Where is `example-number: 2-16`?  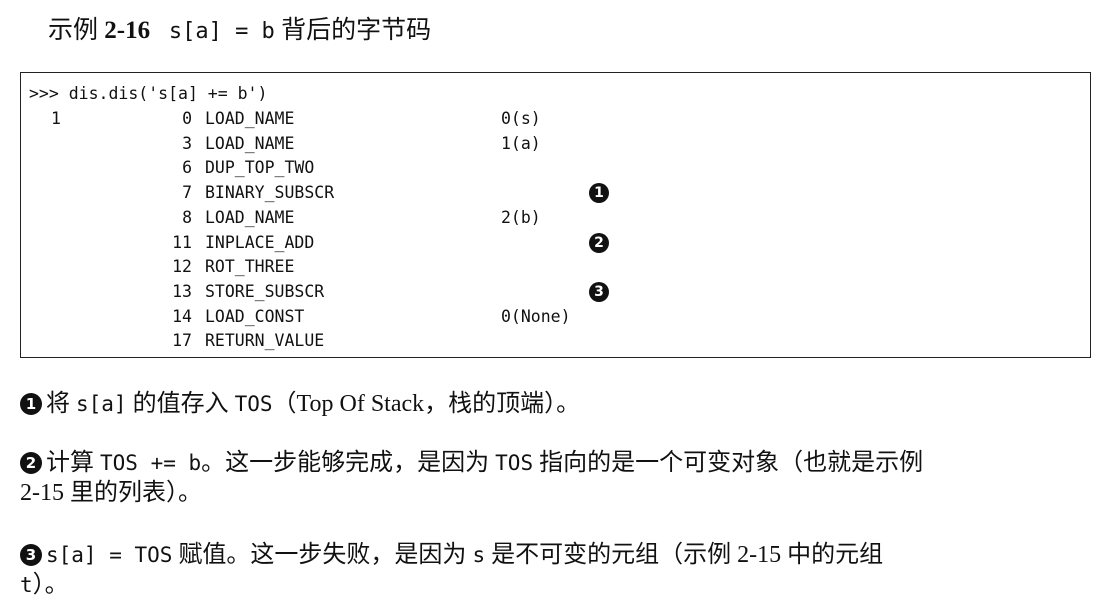
example-number: 2-16 is located at coordinates (127, 30).